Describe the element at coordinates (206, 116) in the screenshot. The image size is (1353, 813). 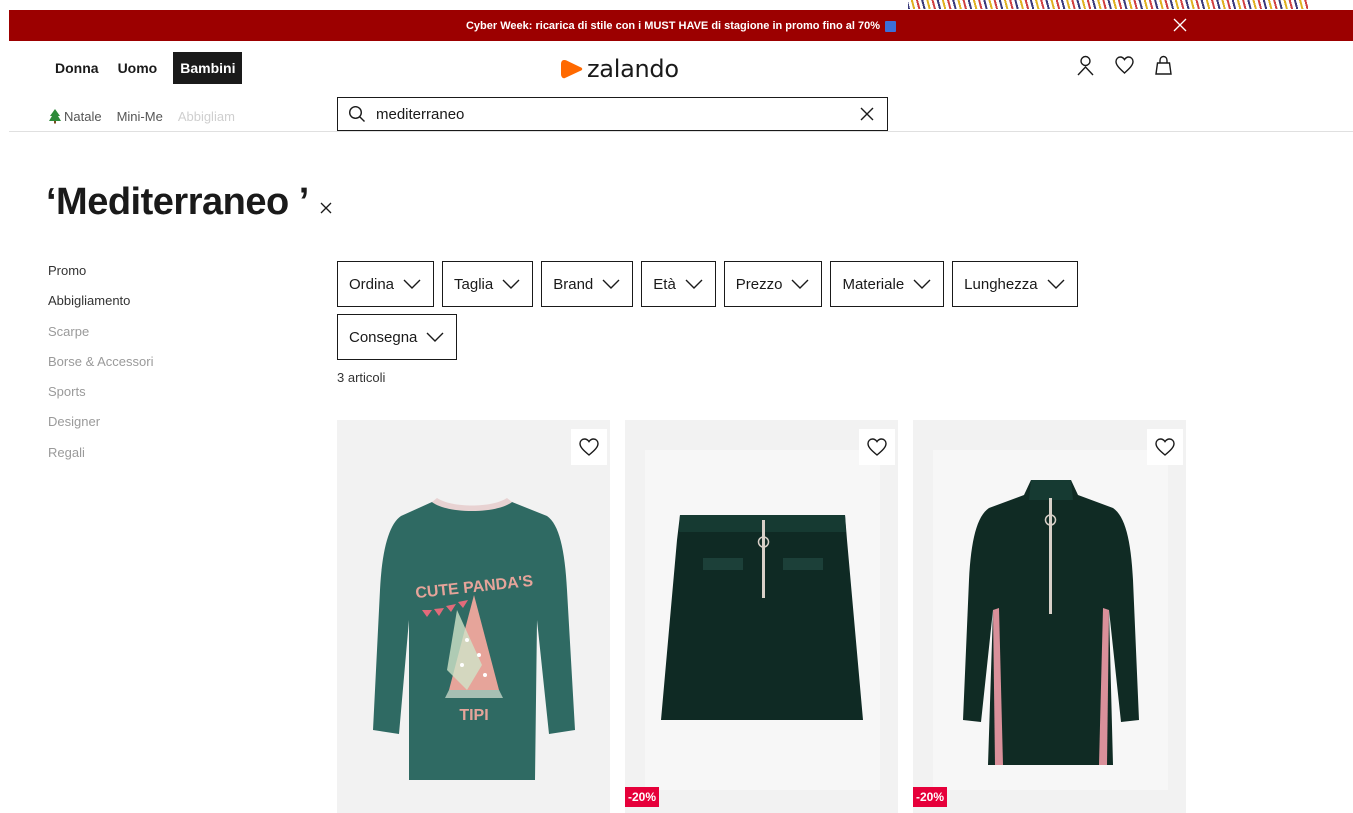
I see `subnav-item-abbigliamento: Abbigliam` at that location.